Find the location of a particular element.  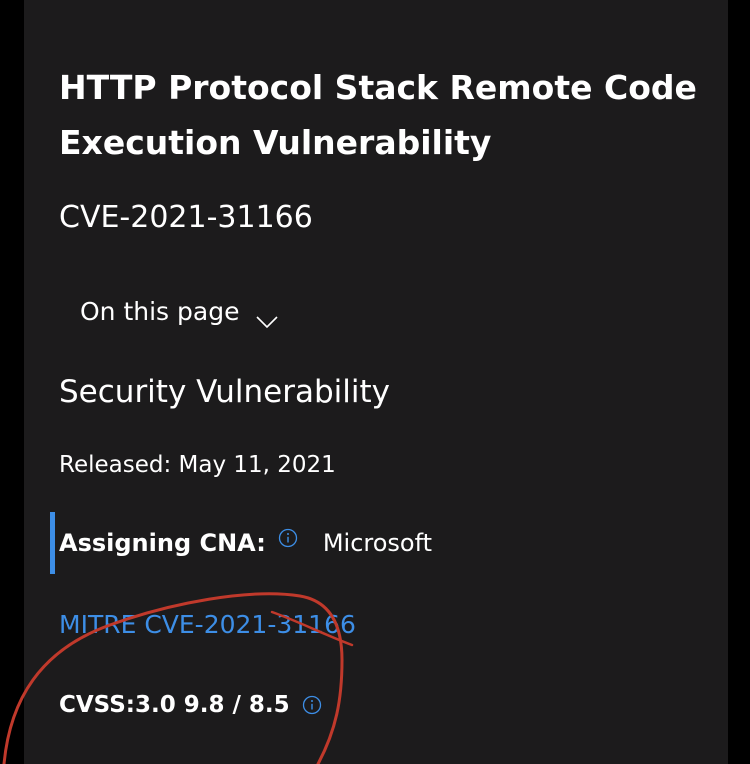

cvss-score: CVSS:3.0 9.8 / 8.5 is located at coordinates (190, 705).